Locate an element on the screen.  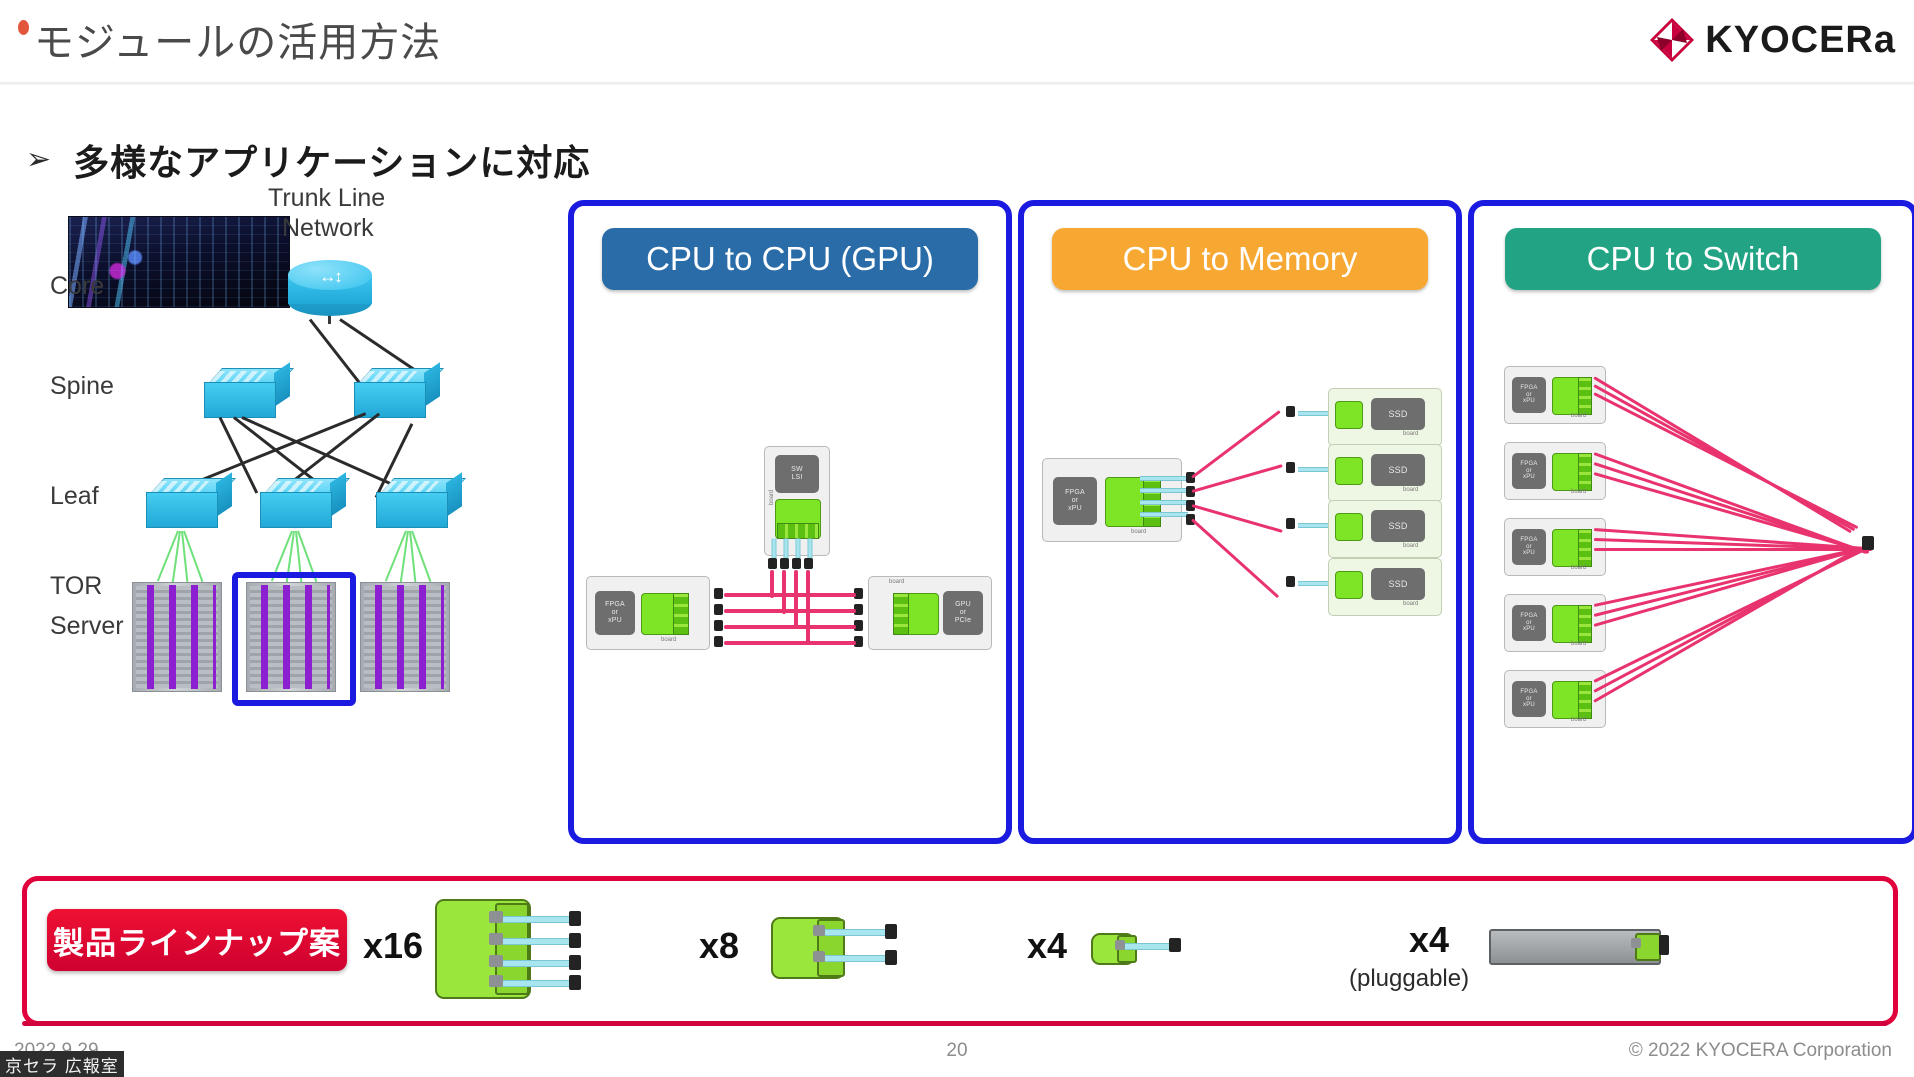
board-label-sw-2: board is located at coordinates (1579, 492).